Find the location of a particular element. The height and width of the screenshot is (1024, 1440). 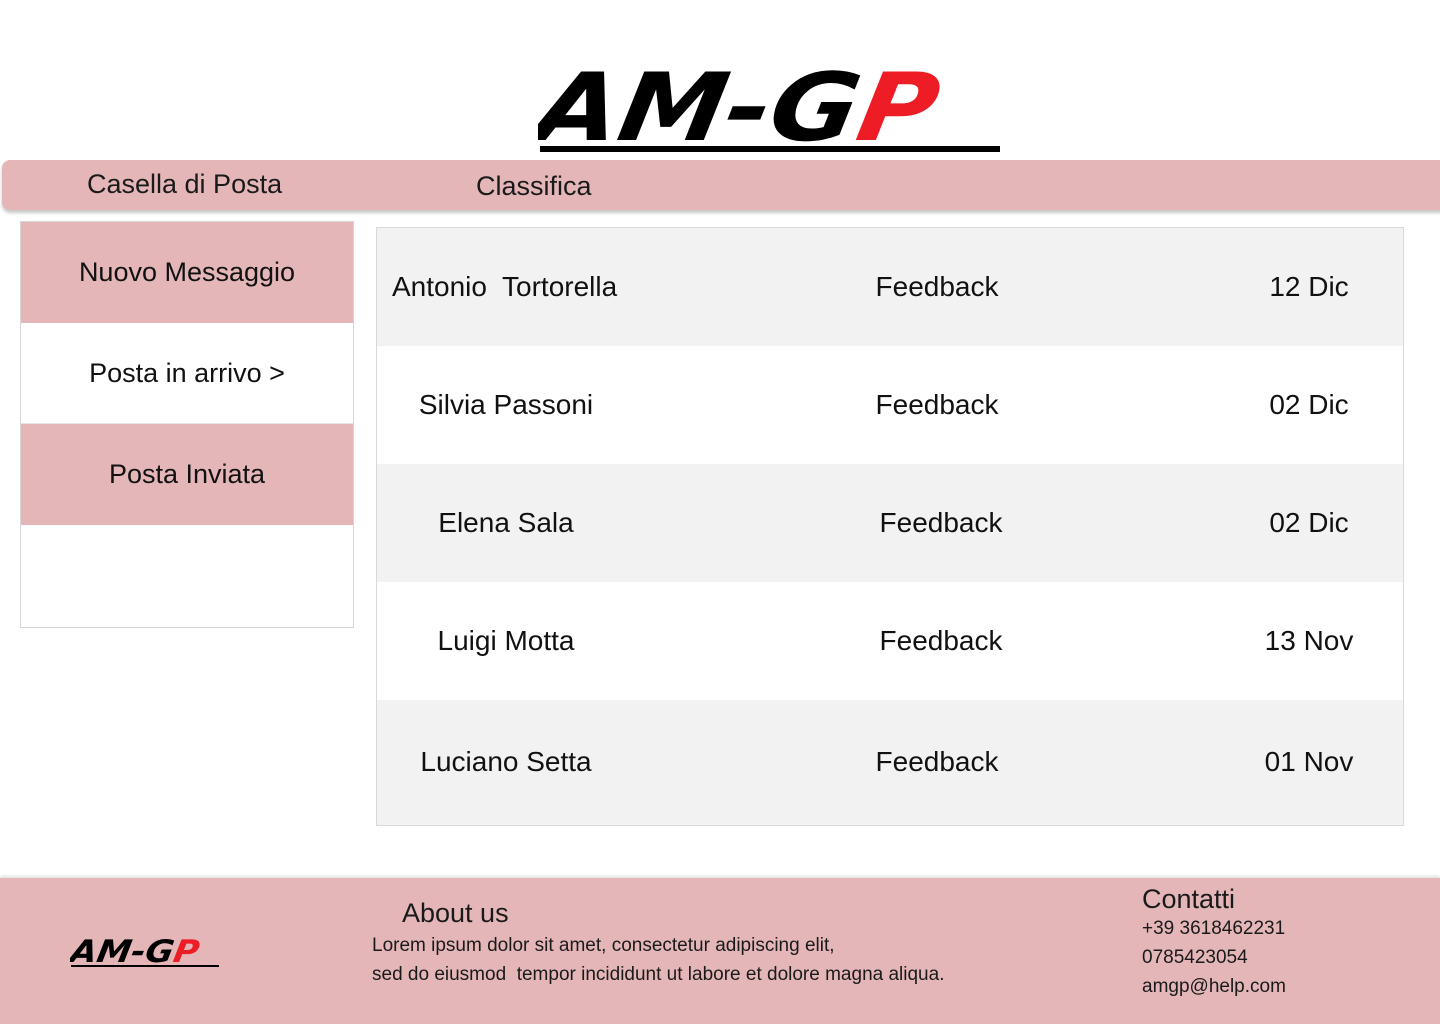

nav-tab-casella-di-posta: Casella di Posta is located at coordinates (184, 184).